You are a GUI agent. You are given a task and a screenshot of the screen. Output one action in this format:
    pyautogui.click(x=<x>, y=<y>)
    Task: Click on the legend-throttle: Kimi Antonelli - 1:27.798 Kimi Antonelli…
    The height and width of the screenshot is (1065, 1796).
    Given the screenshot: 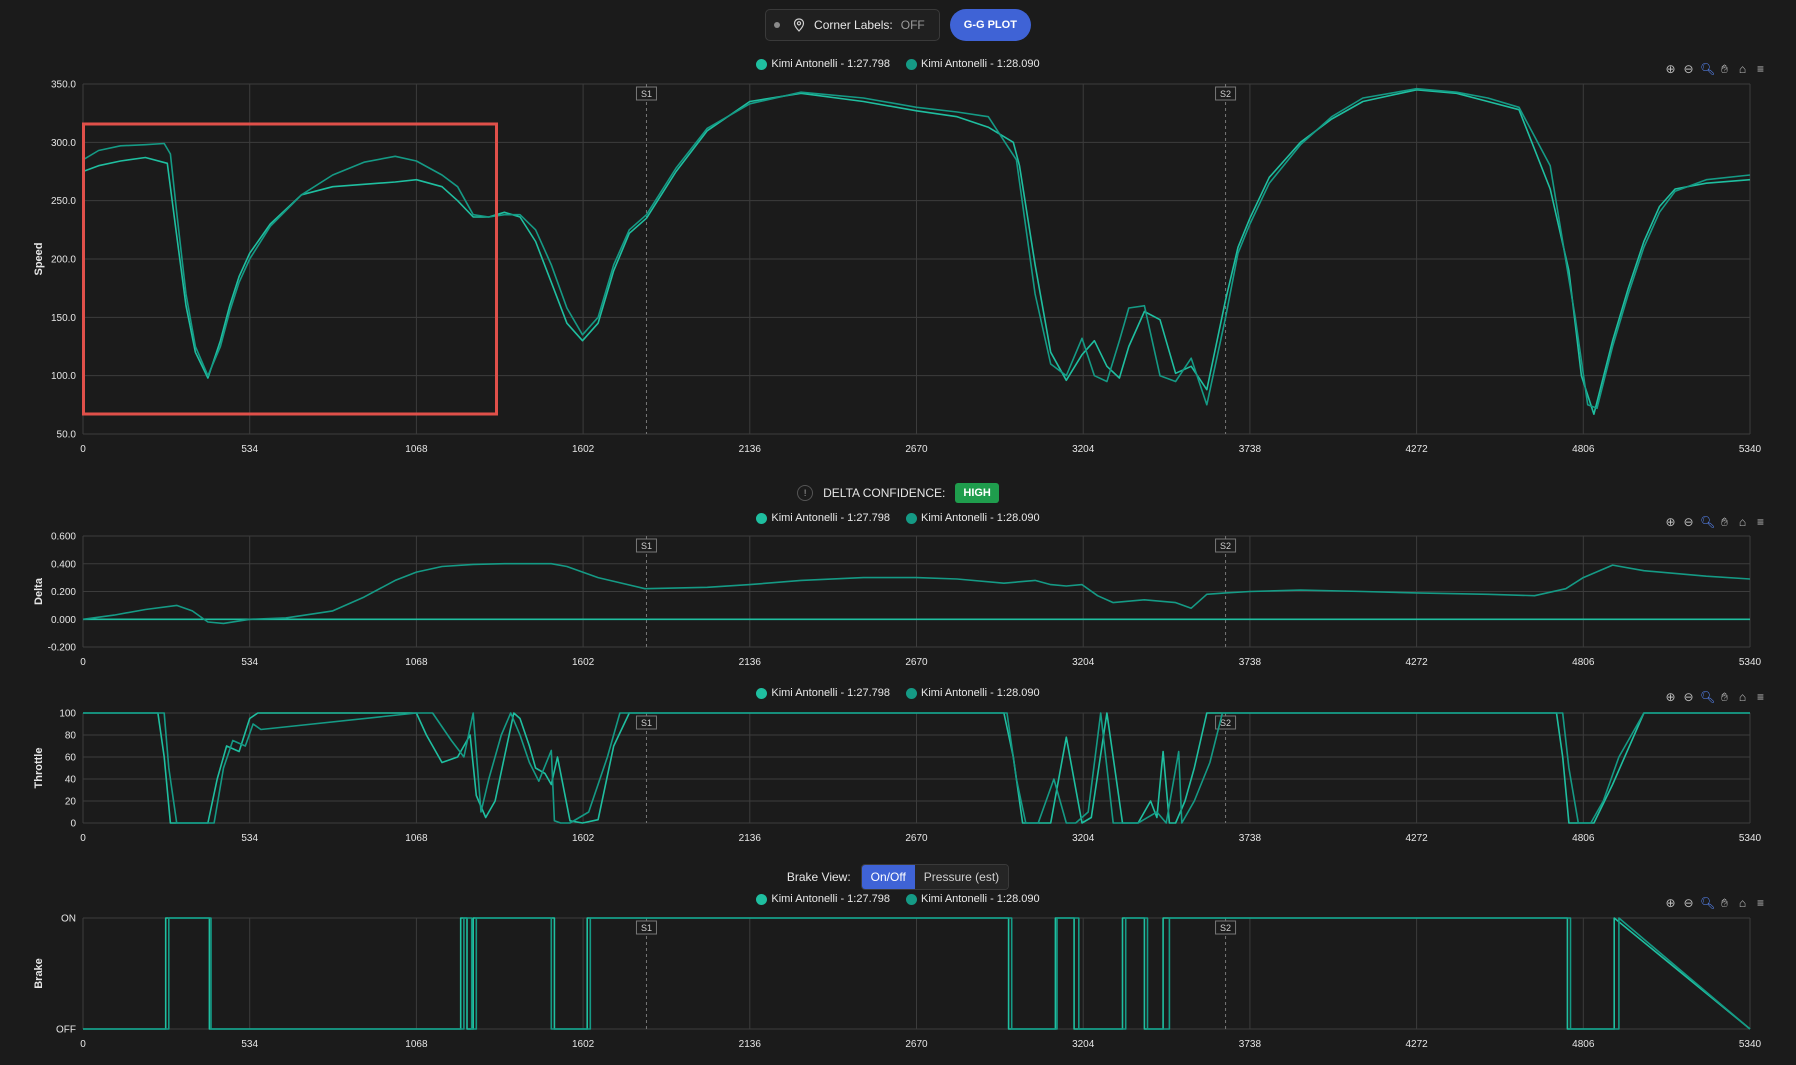 What is the action you would take?
    pyautogui.click(x=898, y=693)
    